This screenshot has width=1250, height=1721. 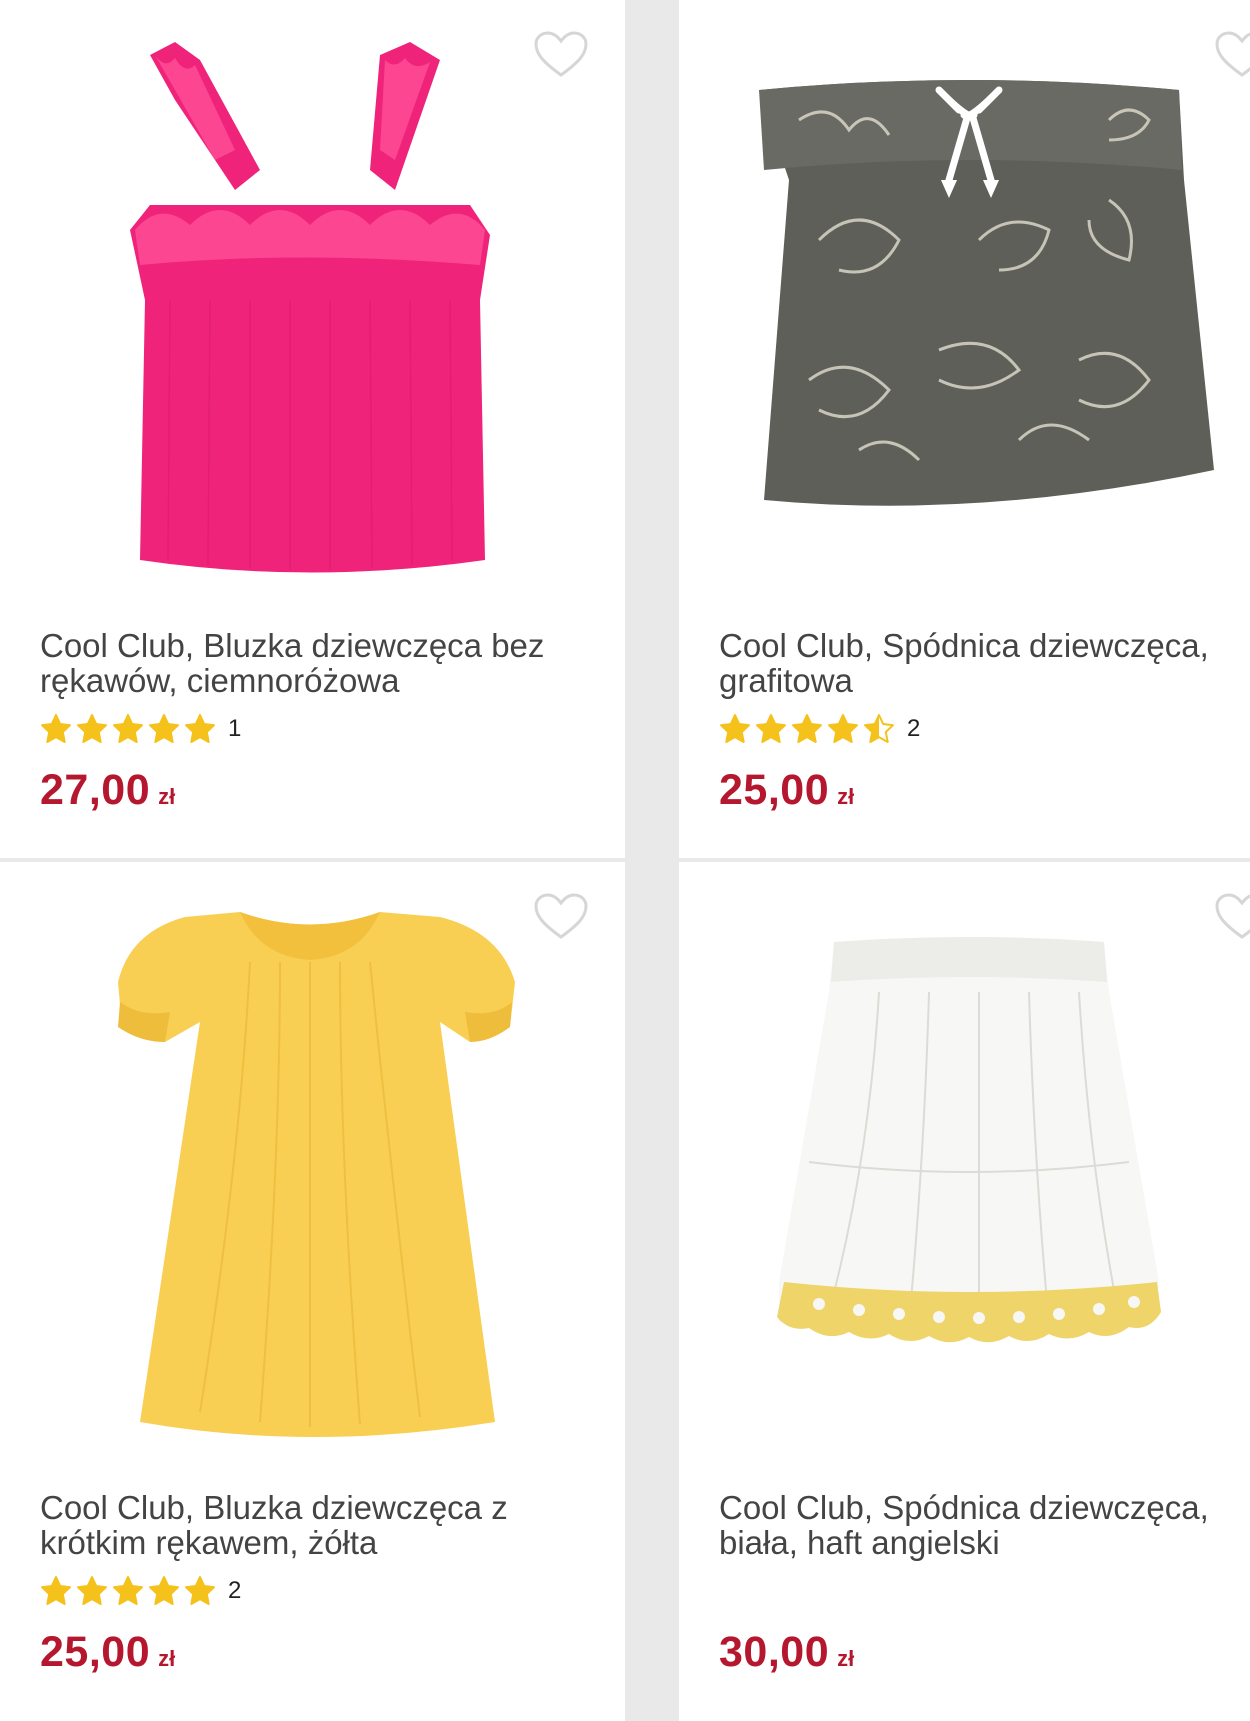 I want to click on product-rating: 1, so click(x=140, y=729).